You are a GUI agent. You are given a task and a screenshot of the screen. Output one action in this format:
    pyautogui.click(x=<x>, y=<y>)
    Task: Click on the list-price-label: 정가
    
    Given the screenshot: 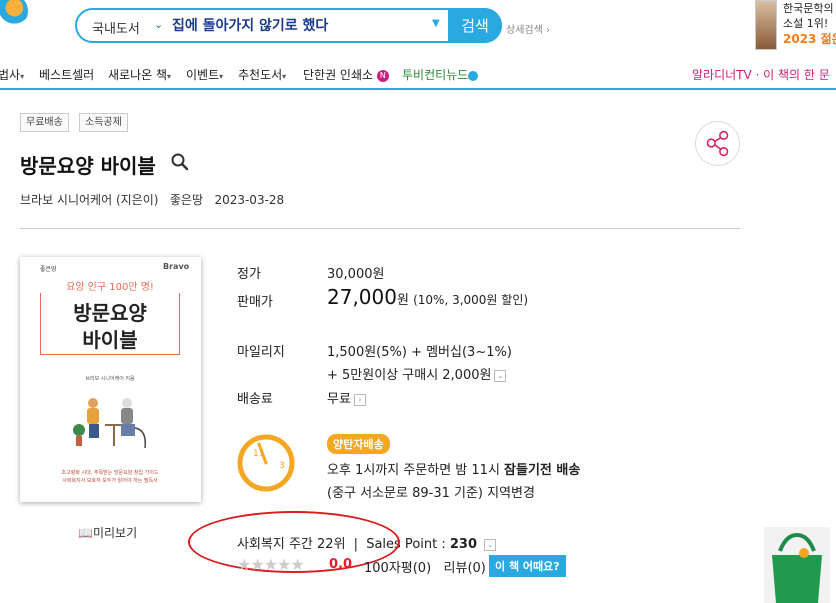 What is the action you would take?
    pyautogui.click(x=249, y=274)
    